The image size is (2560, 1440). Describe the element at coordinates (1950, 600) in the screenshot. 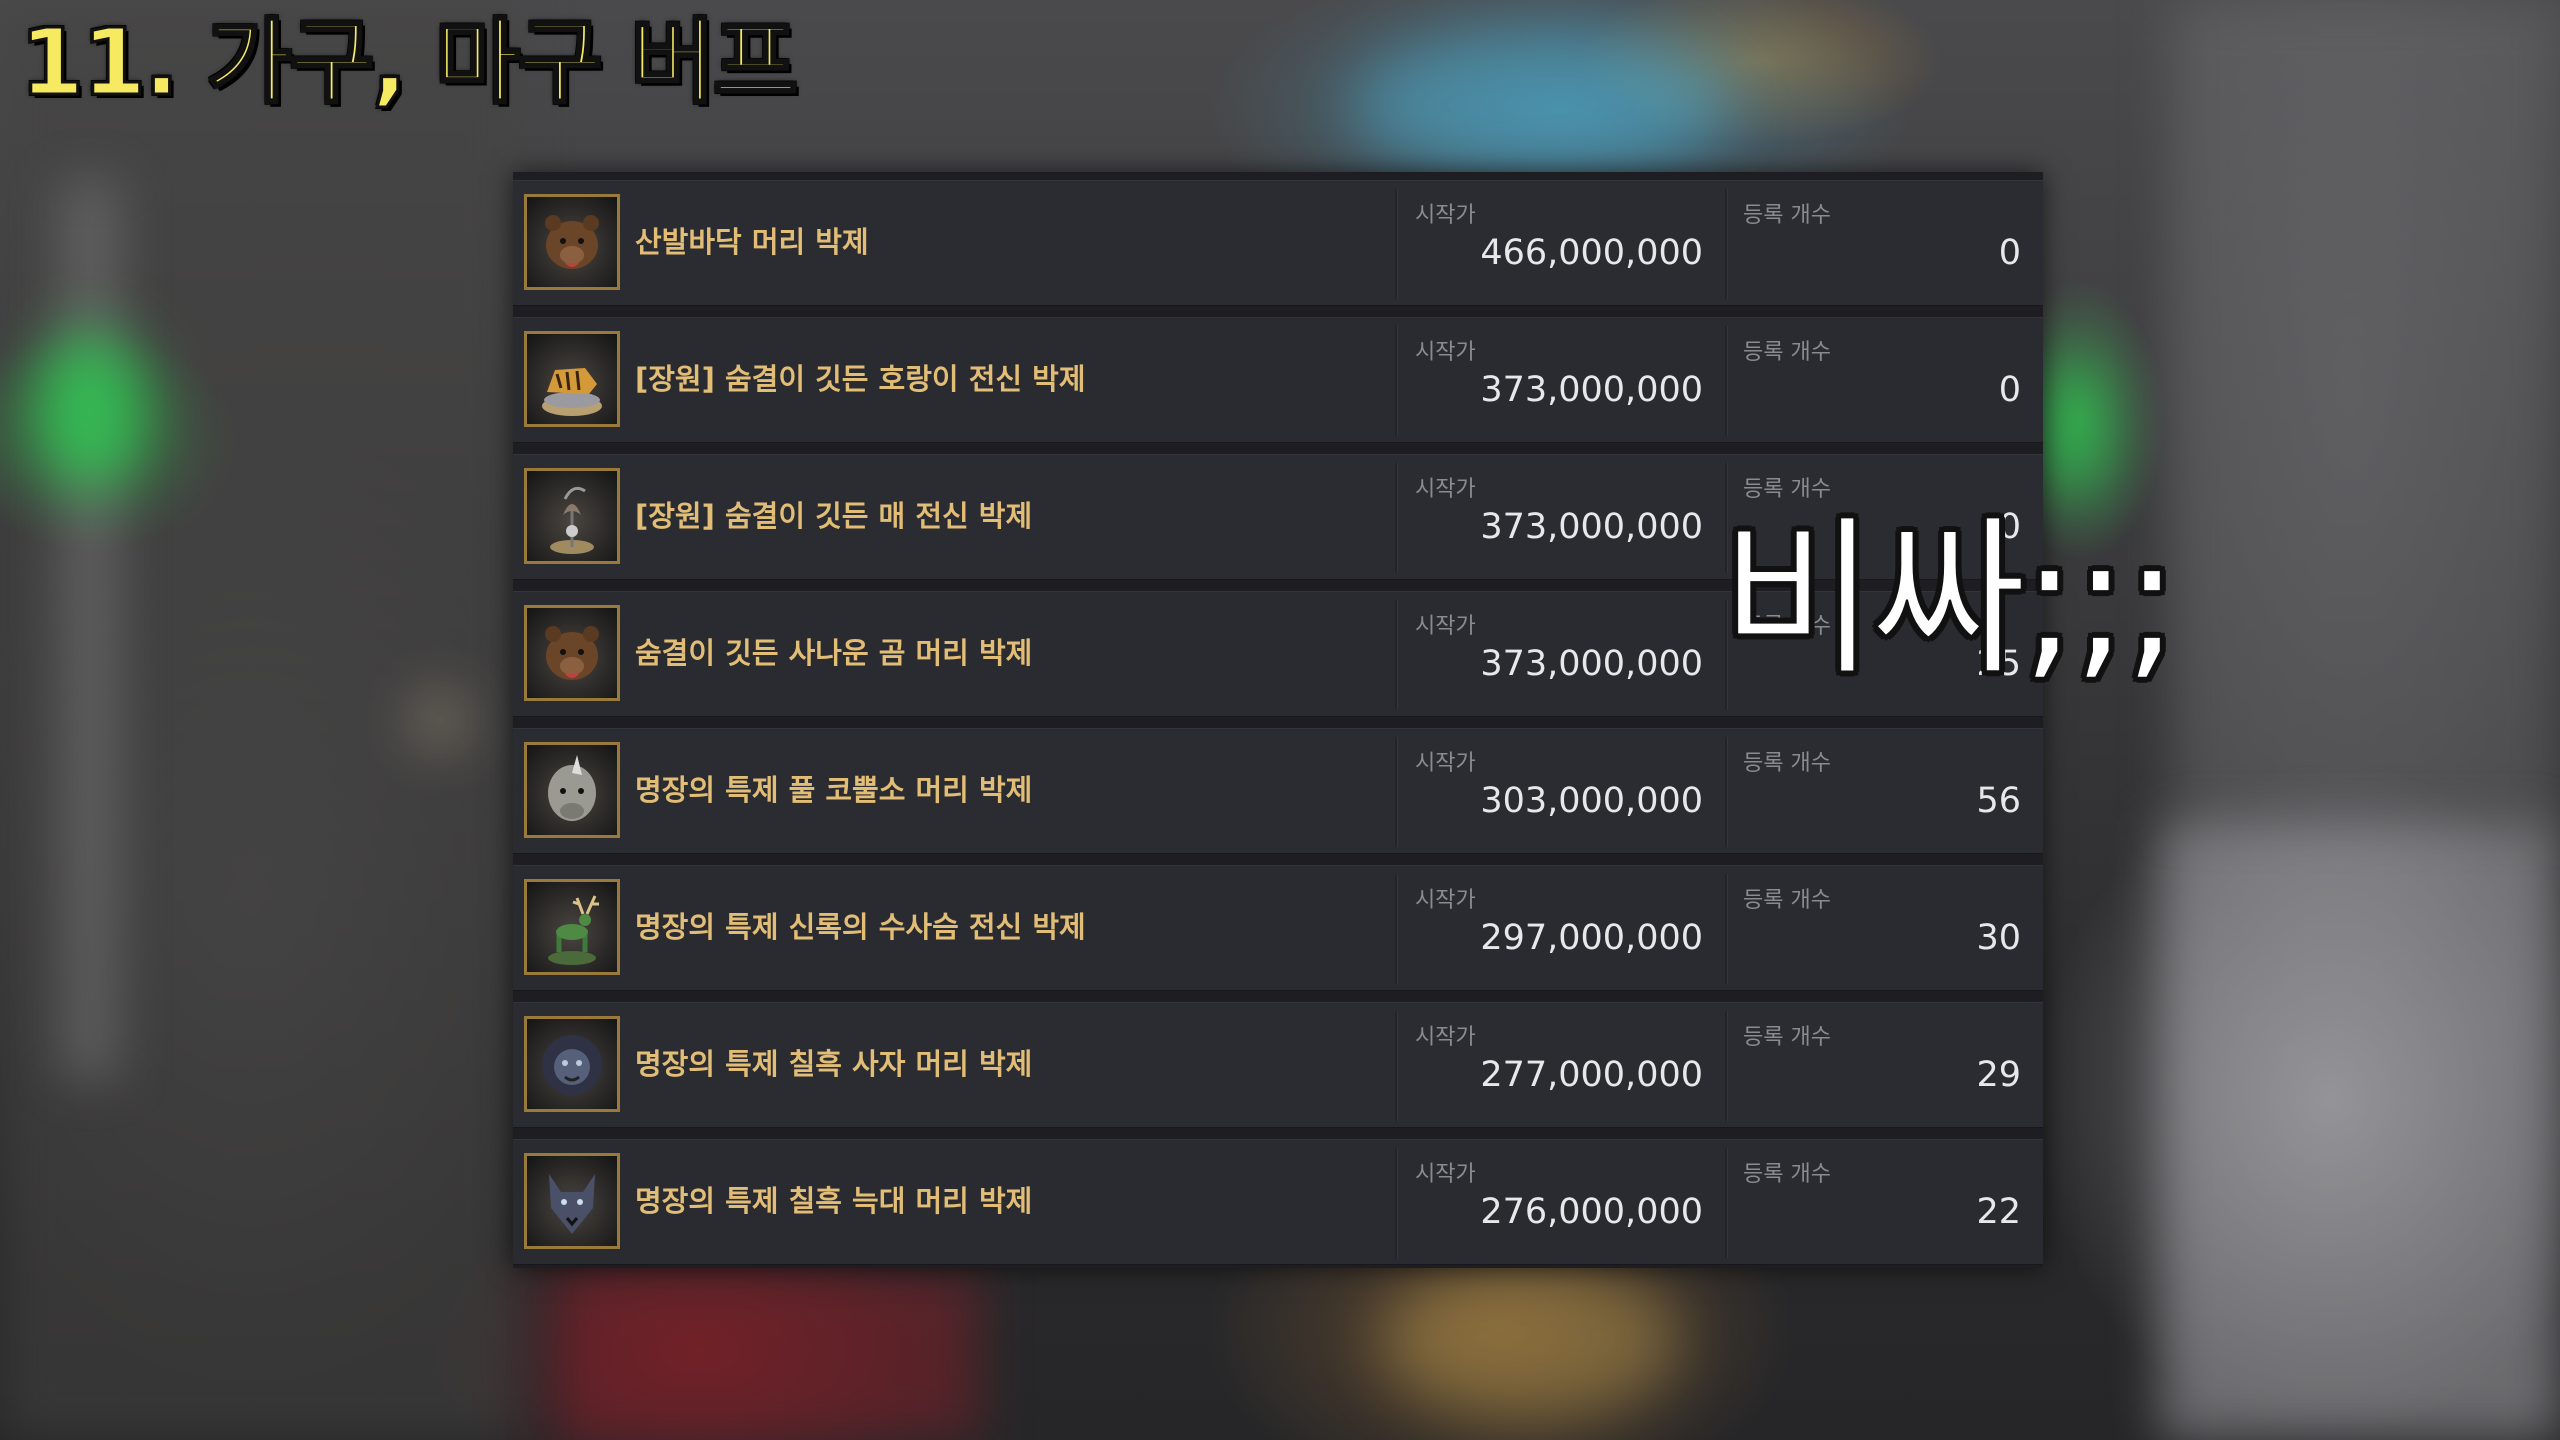

I see `comment-overlay: 비싸;;;` at that location.